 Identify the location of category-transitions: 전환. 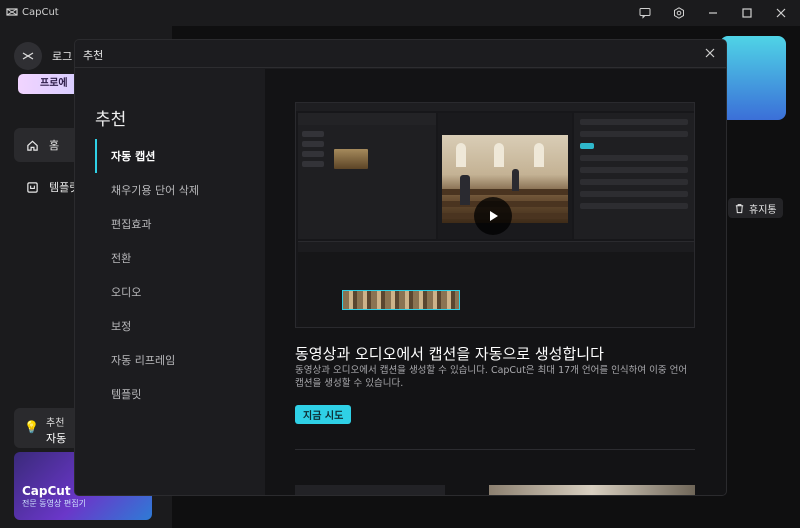
(175, 258).